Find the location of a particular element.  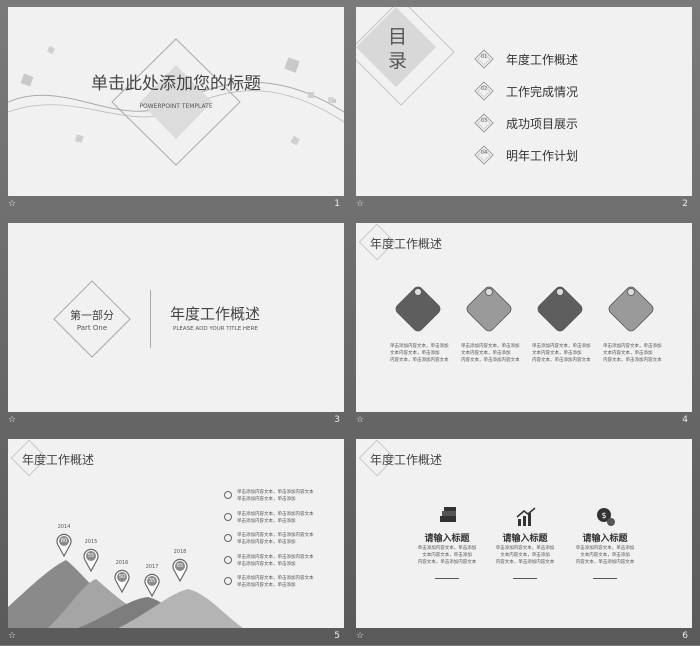

year-label: 2014 is located at coordinates (64, 527).